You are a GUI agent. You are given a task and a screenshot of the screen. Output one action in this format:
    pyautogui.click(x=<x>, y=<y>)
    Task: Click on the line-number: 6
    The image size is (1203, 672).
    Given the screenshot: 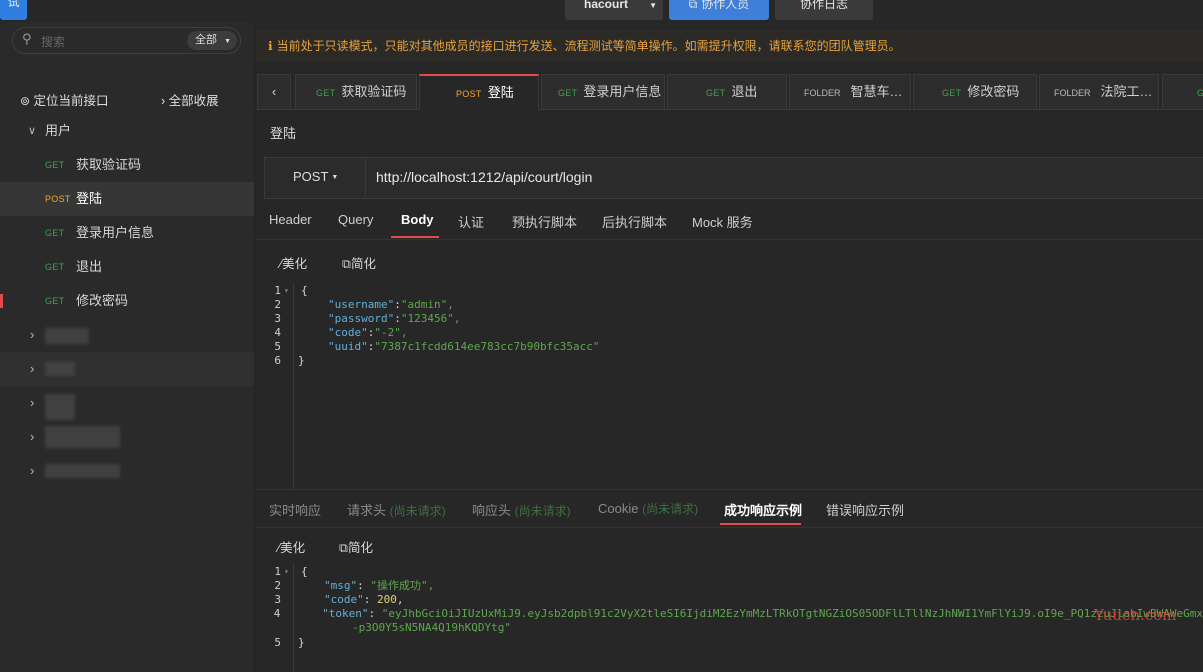 What is the action you would take?
    pyautogui.click(x=277, y=360)
    